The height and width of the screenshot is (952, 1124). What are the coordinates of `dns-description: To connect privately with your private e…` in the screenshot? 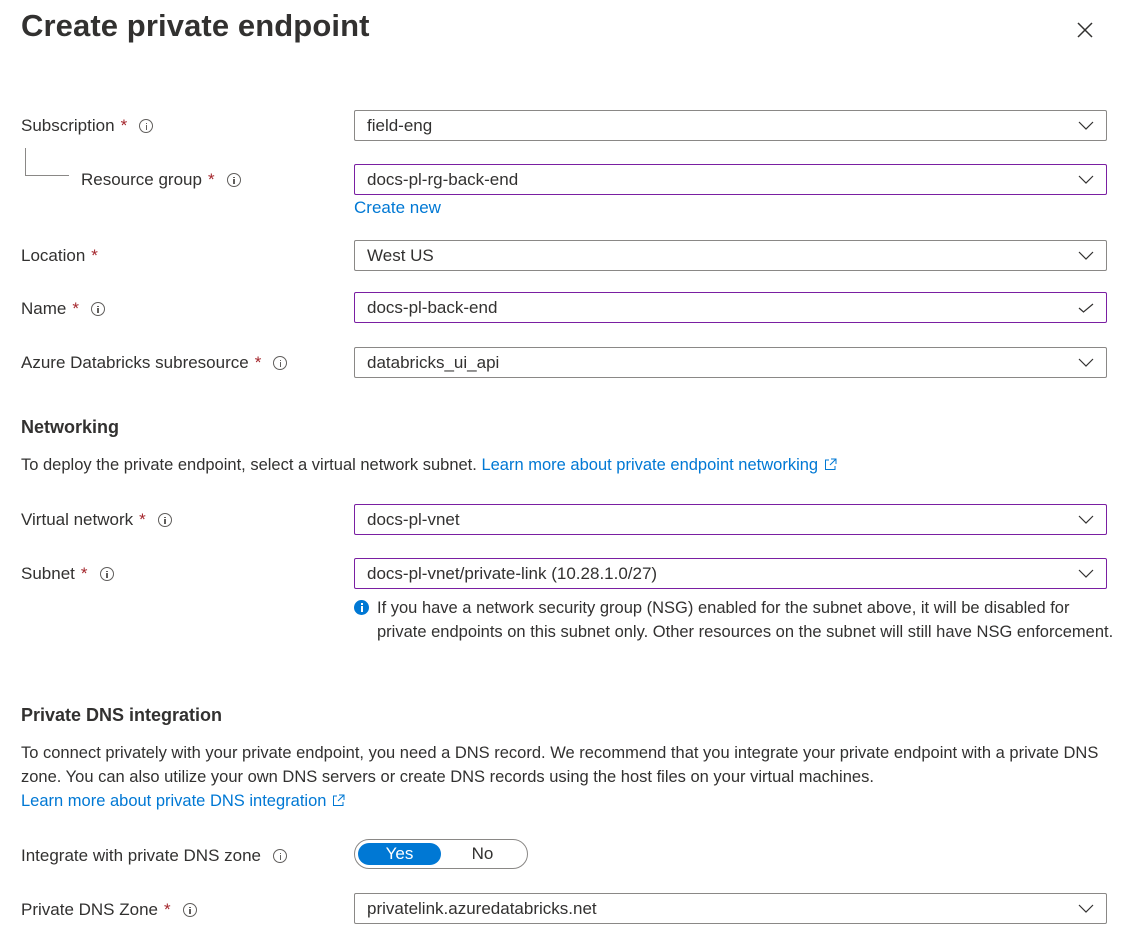 It's located at (561, 777).